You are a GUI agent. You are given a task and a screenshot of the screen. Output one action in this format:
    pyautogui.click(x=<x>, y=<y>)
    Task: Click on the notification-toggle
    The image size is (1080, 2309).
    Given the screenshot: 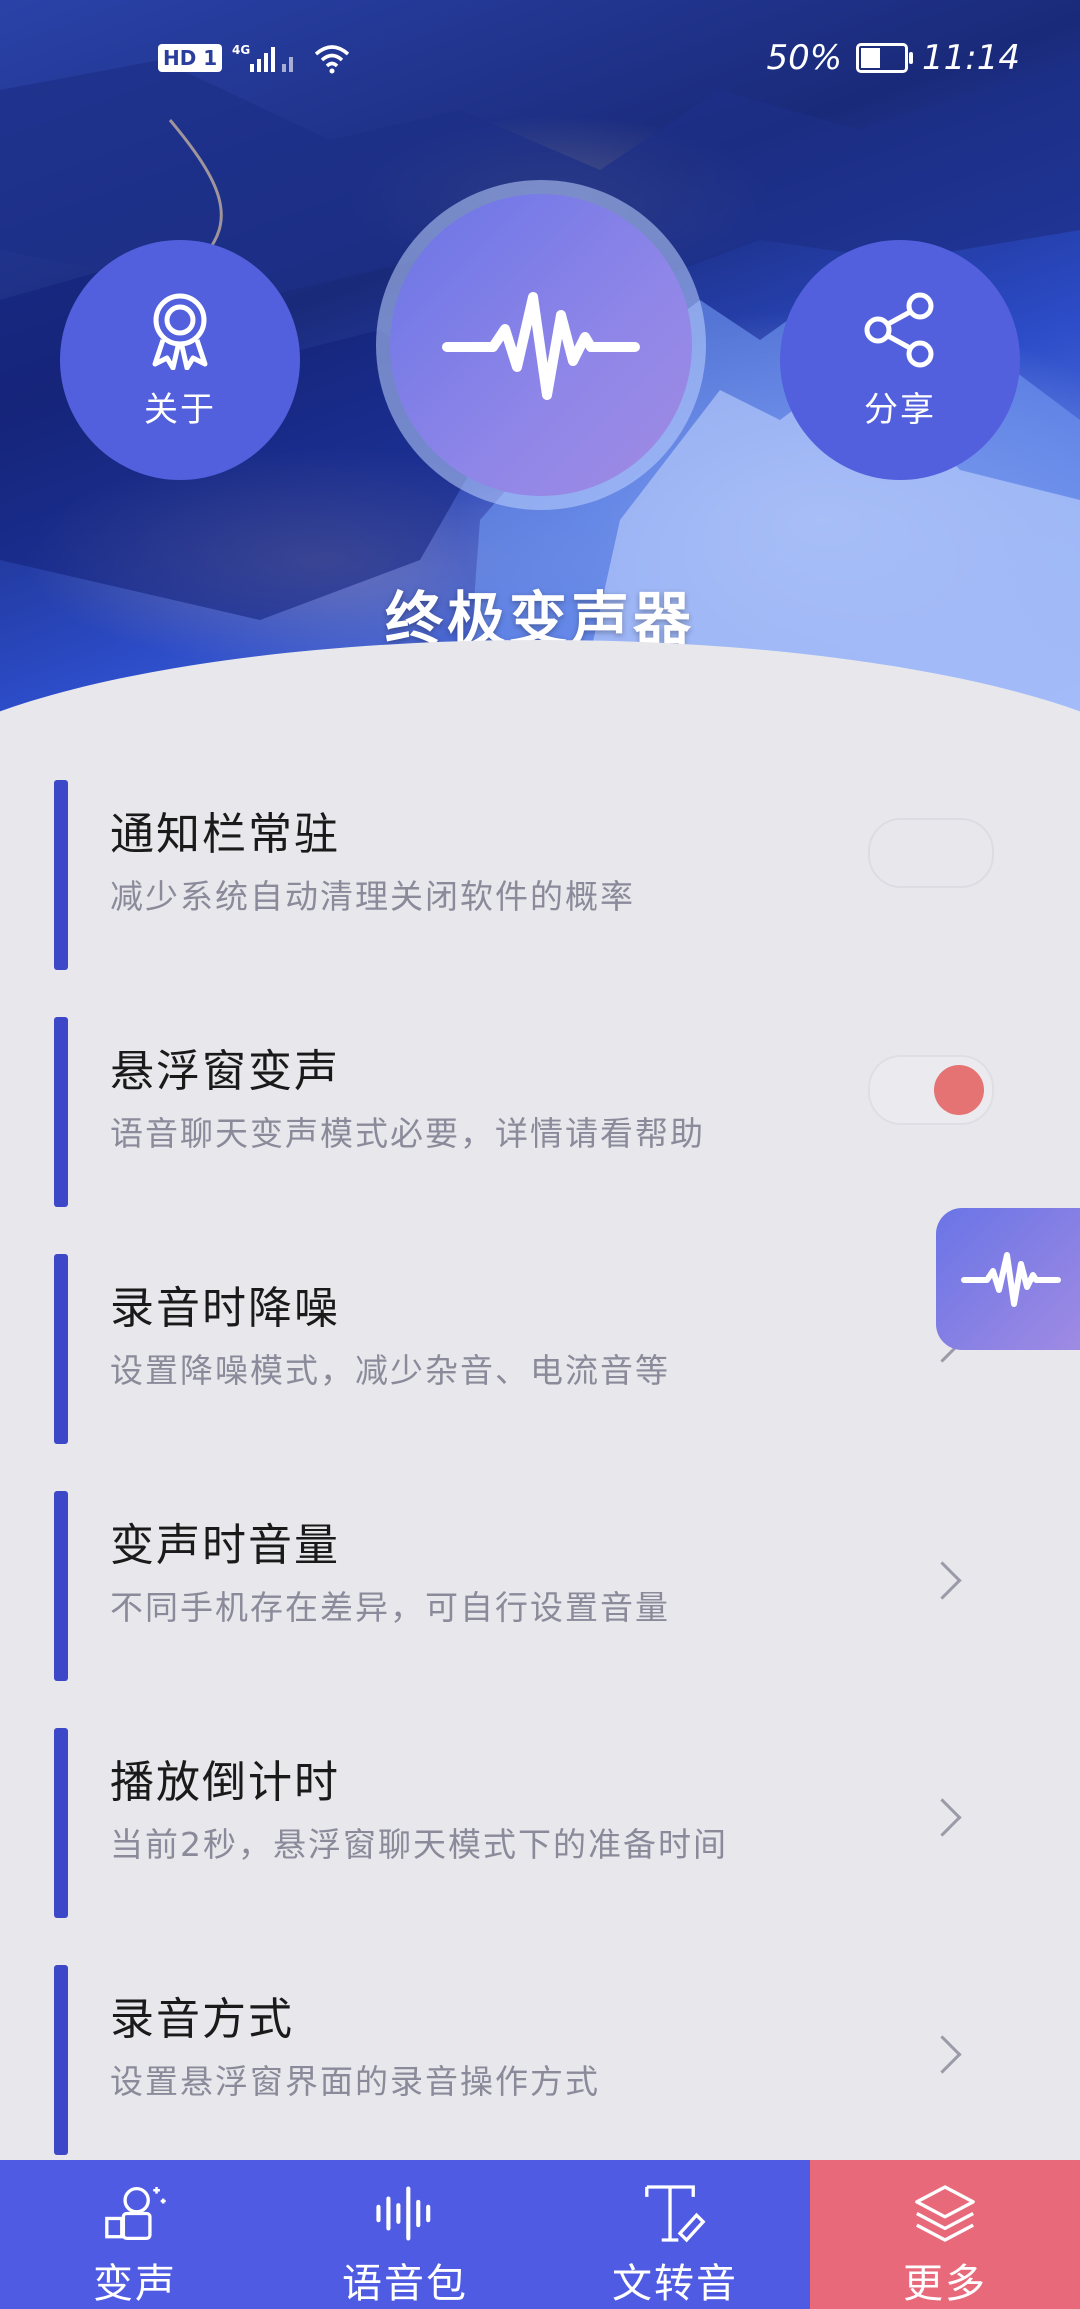 What is the action you would take?
    pyautogui.click(x=931, y=853)
    